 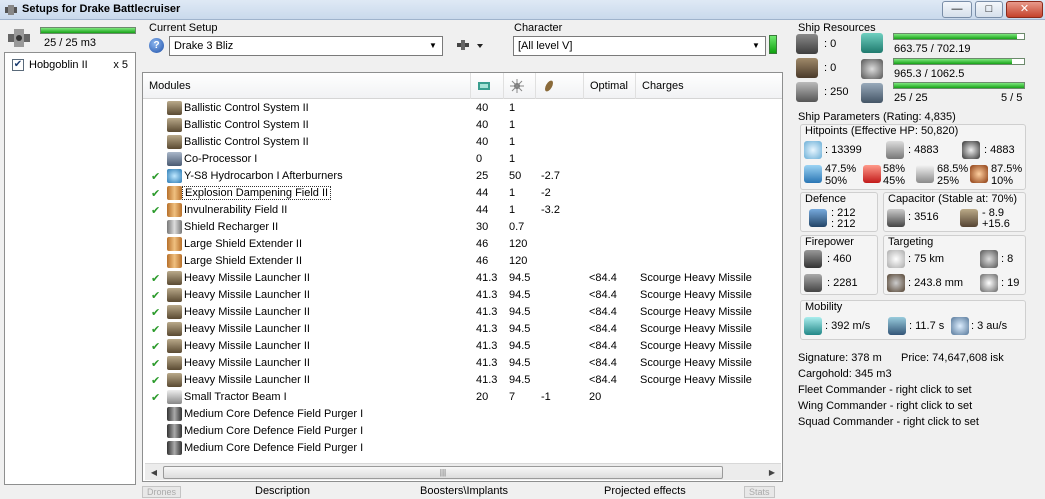 What do you see at coordinates (813, 174) in the screenshot?
I see `em-resist-icon` at bounding box center [813, 174].